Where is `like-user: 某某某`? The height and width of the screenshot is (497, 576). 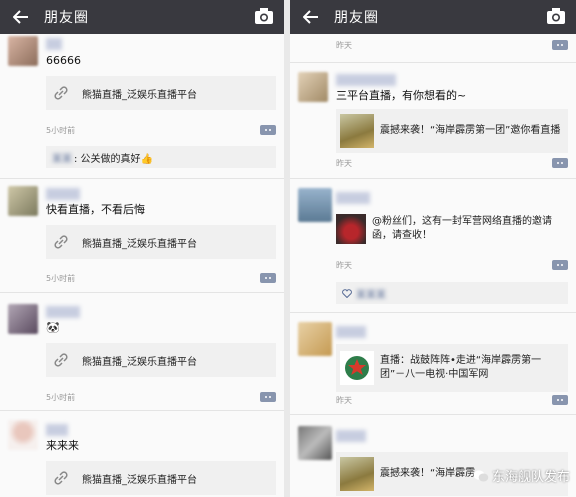 like-user: 某某某 is located at coordinates (371, 293).